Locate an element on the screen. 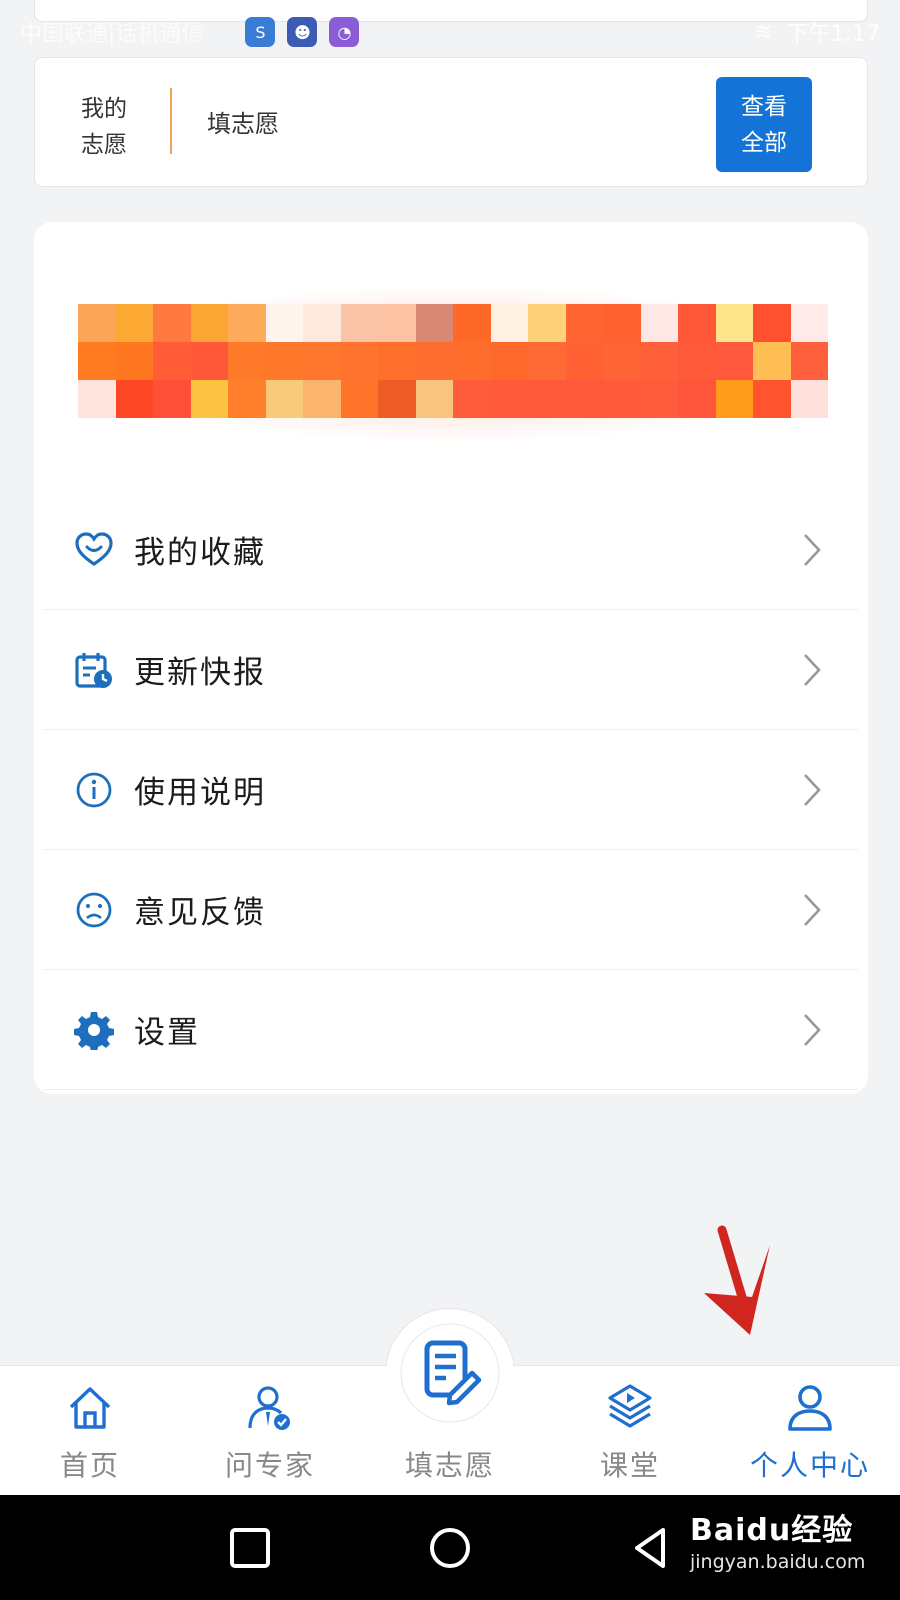 The height and width of the screenshot is (1600, 900). fill-form-icon-wrap is located at coordinates (450, 1373).